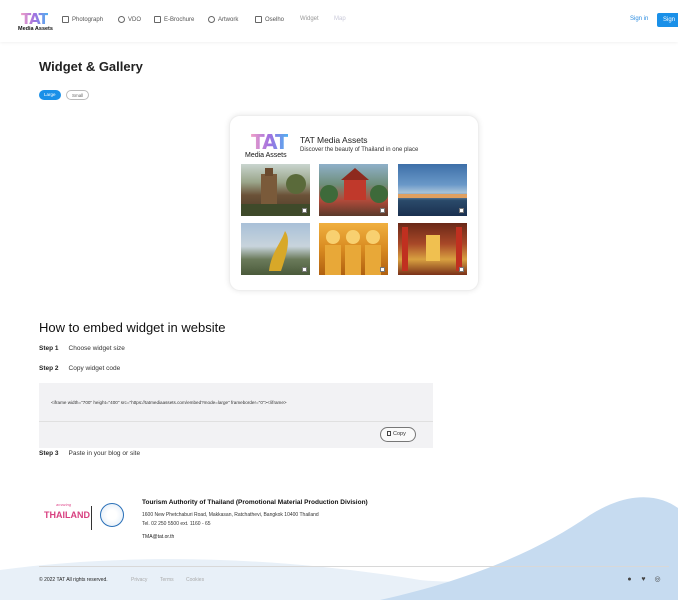 The width and height of the screenshot is (678, 600). I want to click on nav-label: Oselho, so click(275, 19).